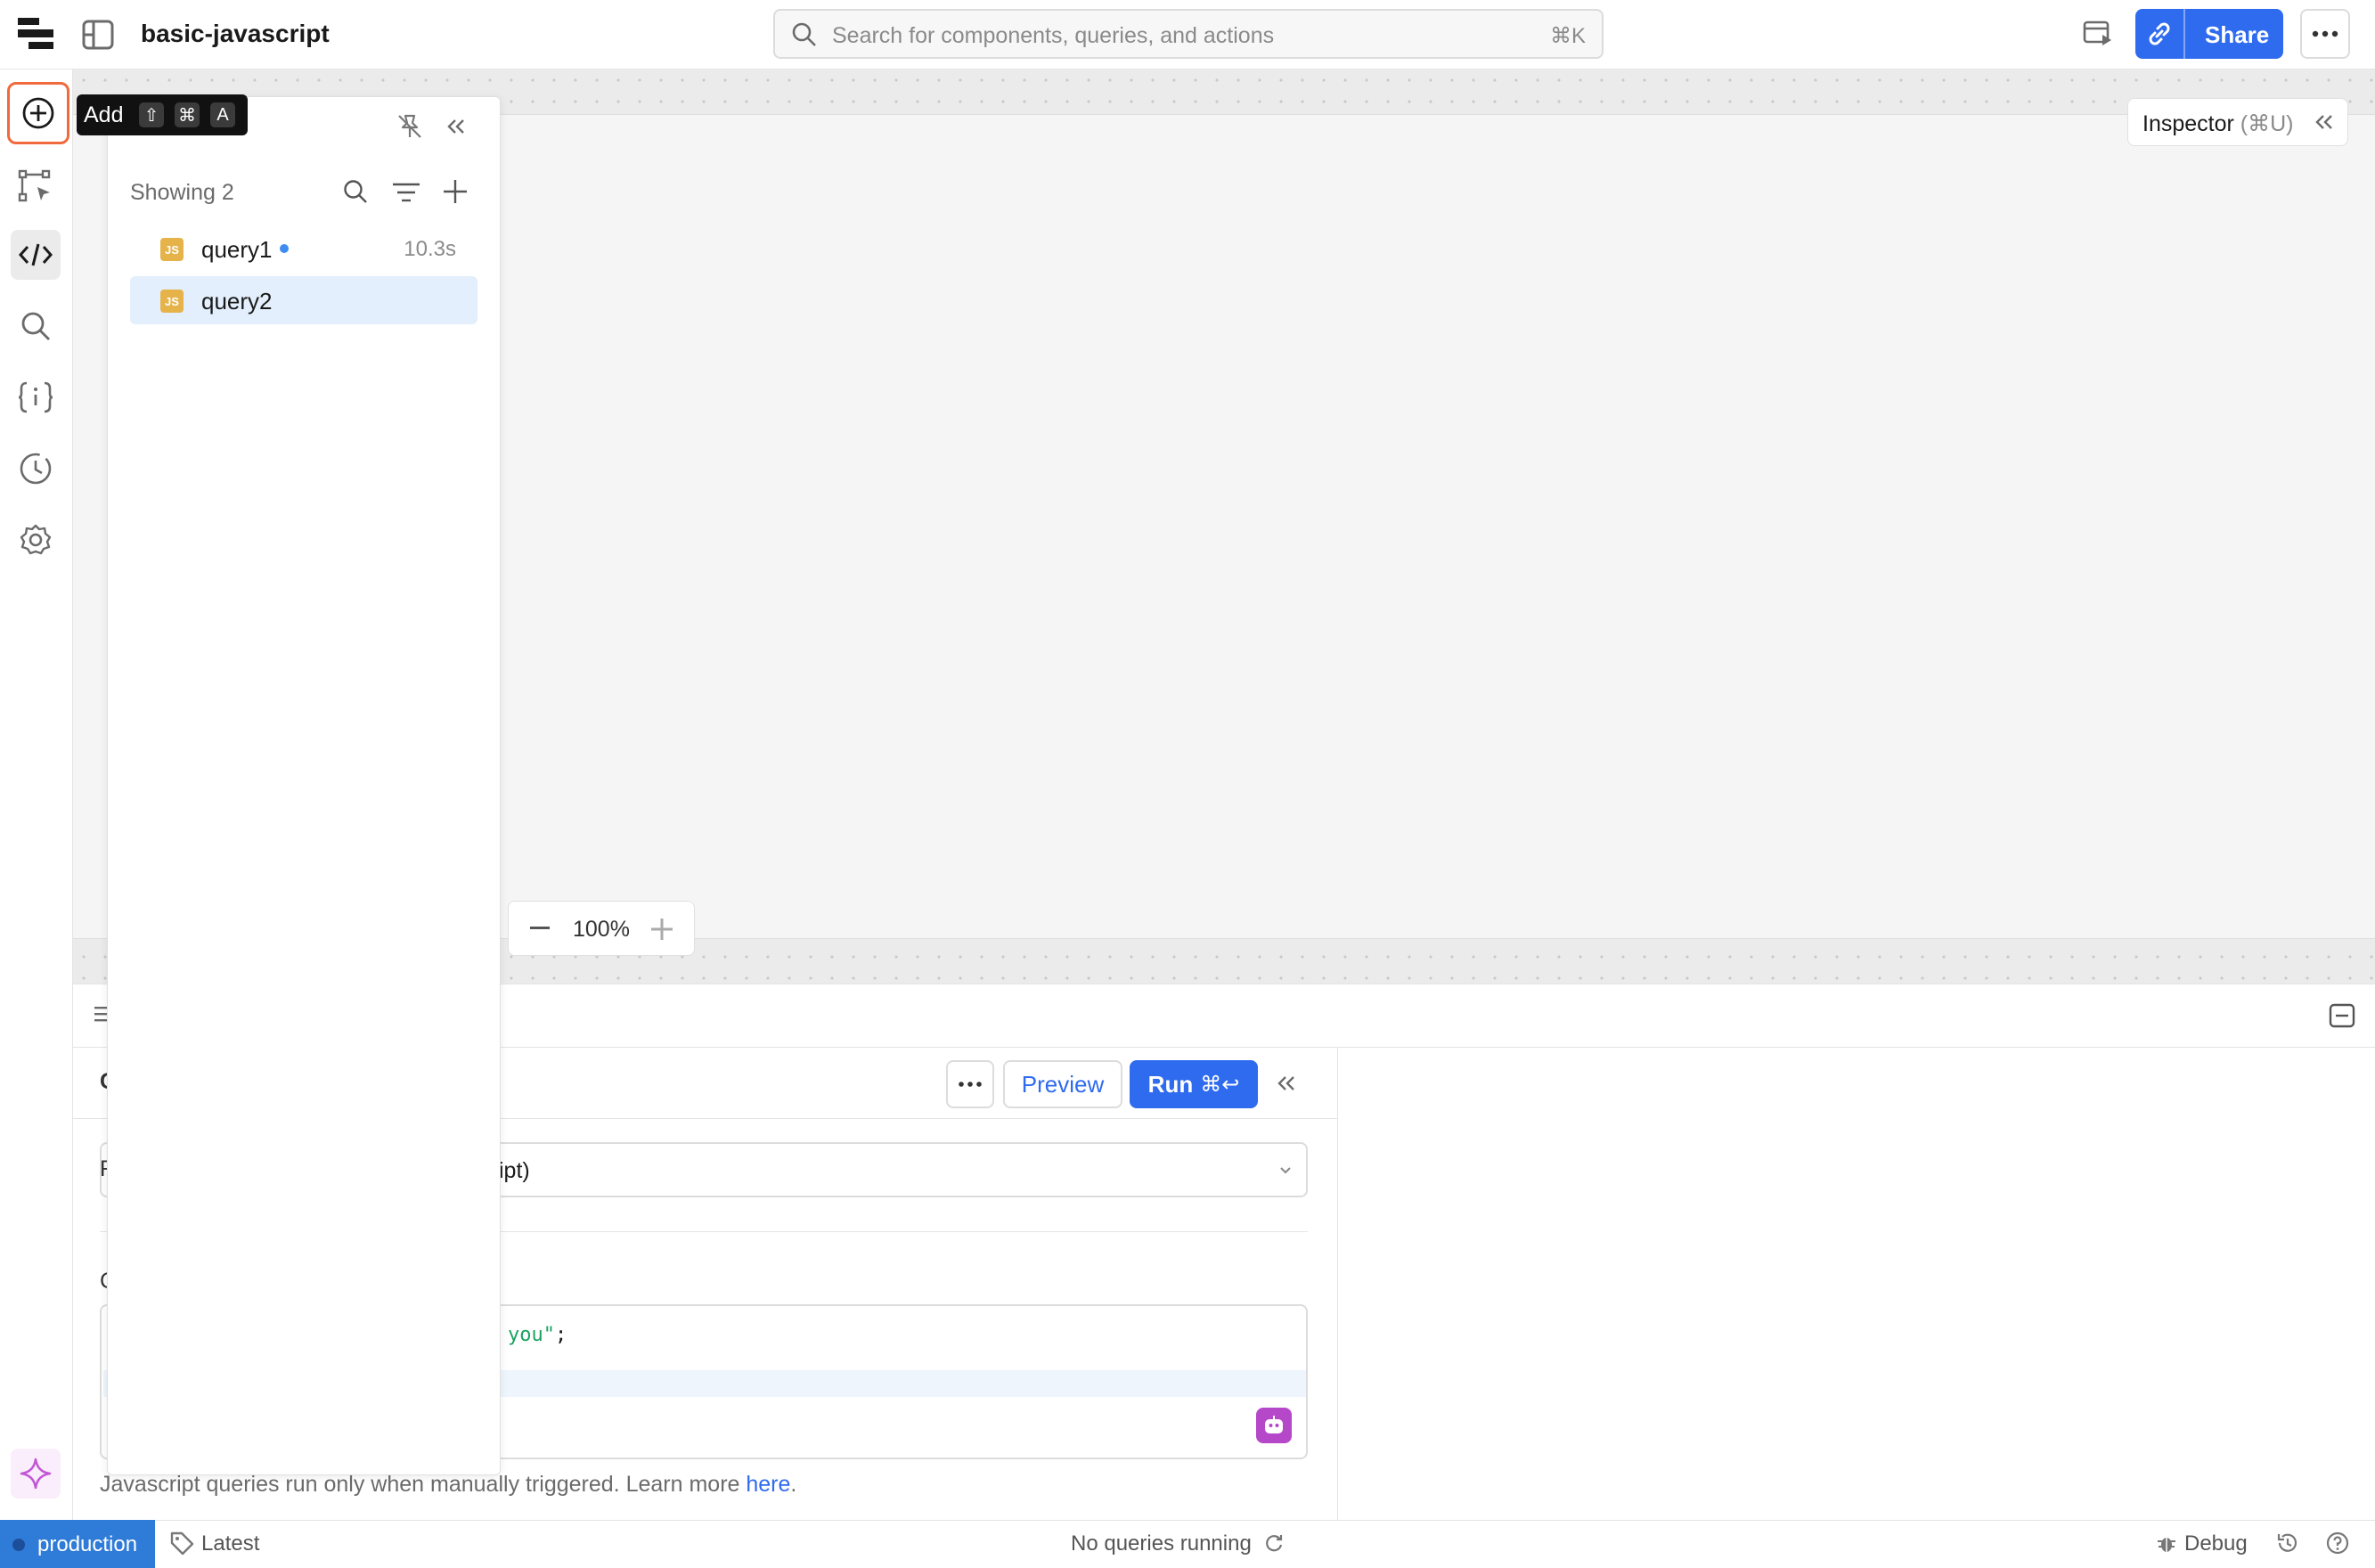  I want to click on query-count: Showing 2, so click(182, 192).